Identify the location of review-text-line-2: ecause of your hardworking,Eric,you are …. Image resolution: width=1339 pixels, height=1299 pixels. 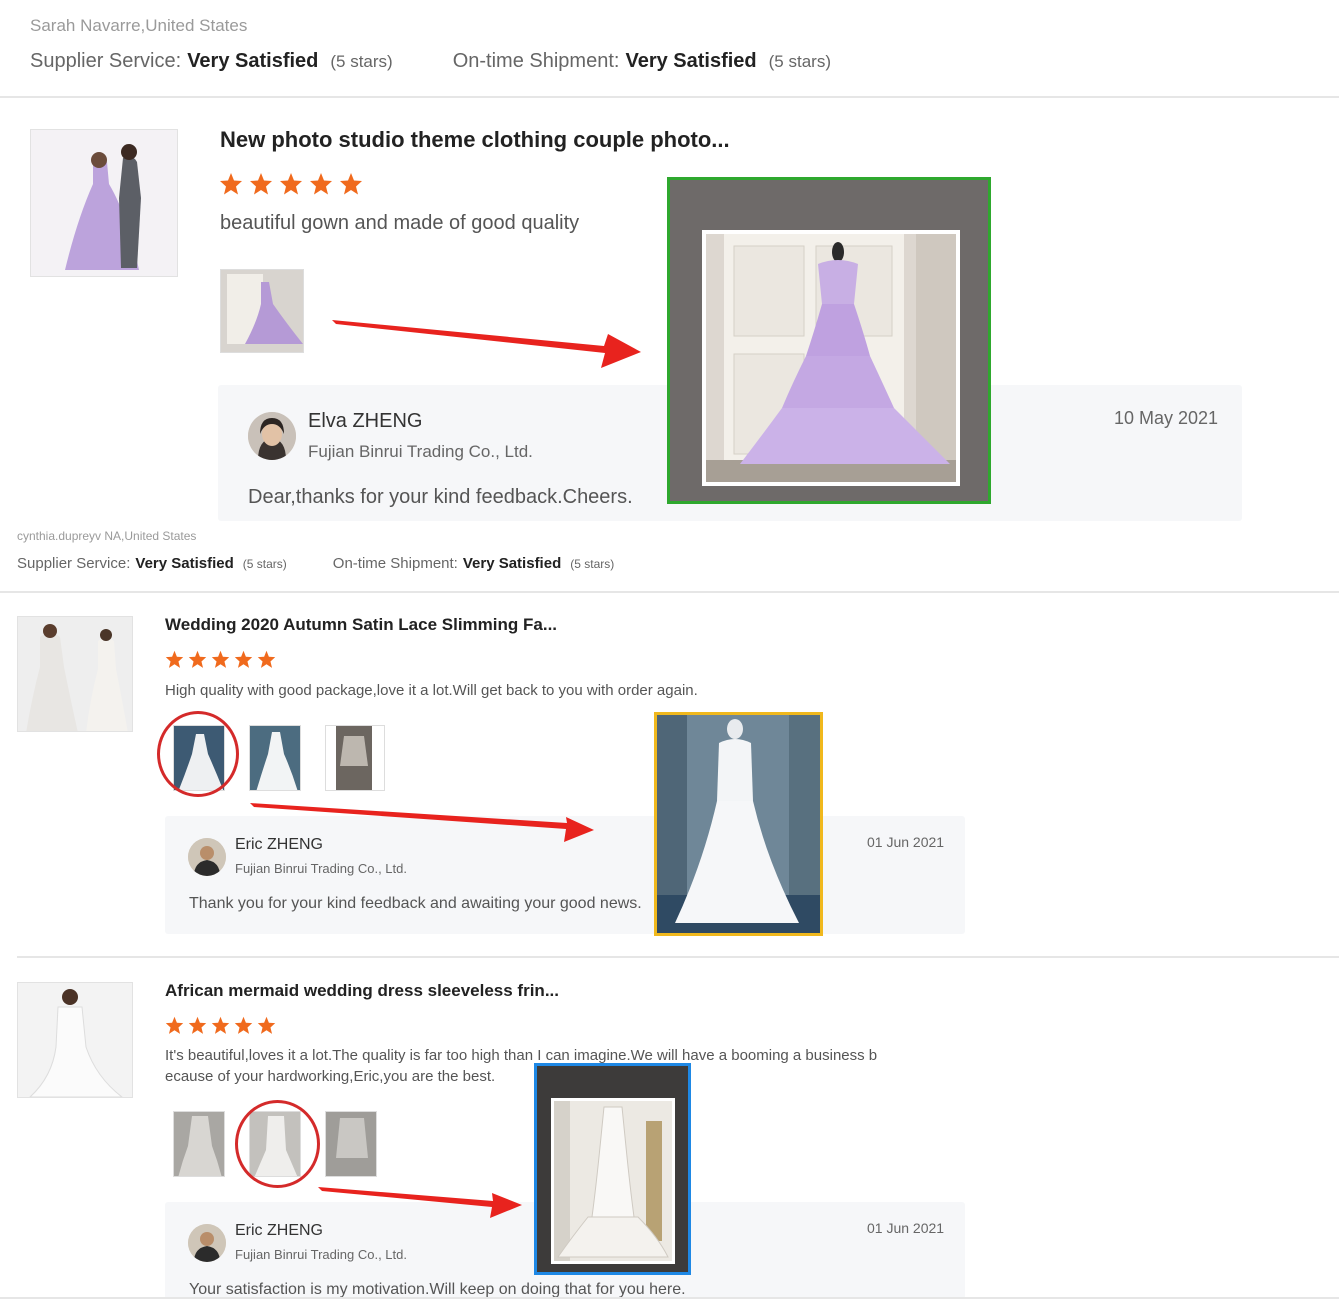
(330, 1076).